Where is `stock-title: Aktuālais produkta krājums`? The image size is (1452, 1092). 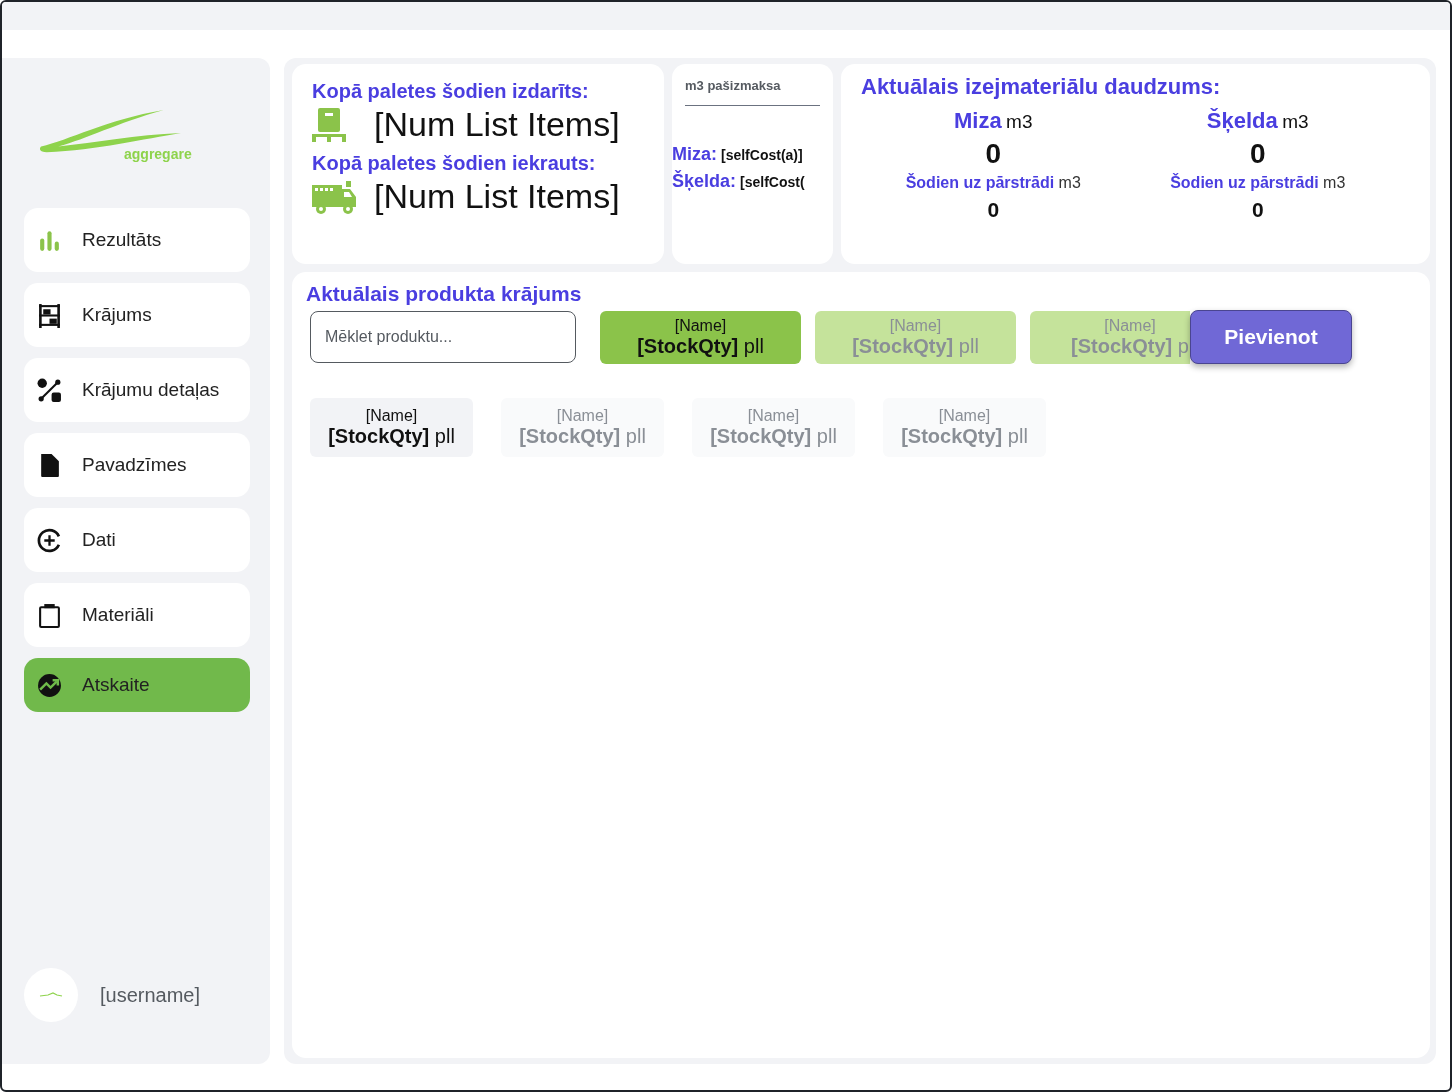 stock-title: Aktuālais produkta krājums is located at coordinates (444, 294).